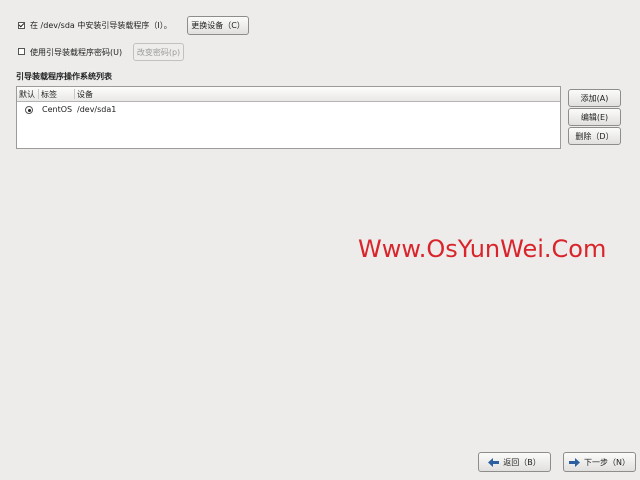 This screenshot has width=640, height=480. Describe the element at coordinates (21, 51) in the screenshot. I see `bootloader-password-checkbox` at that location.